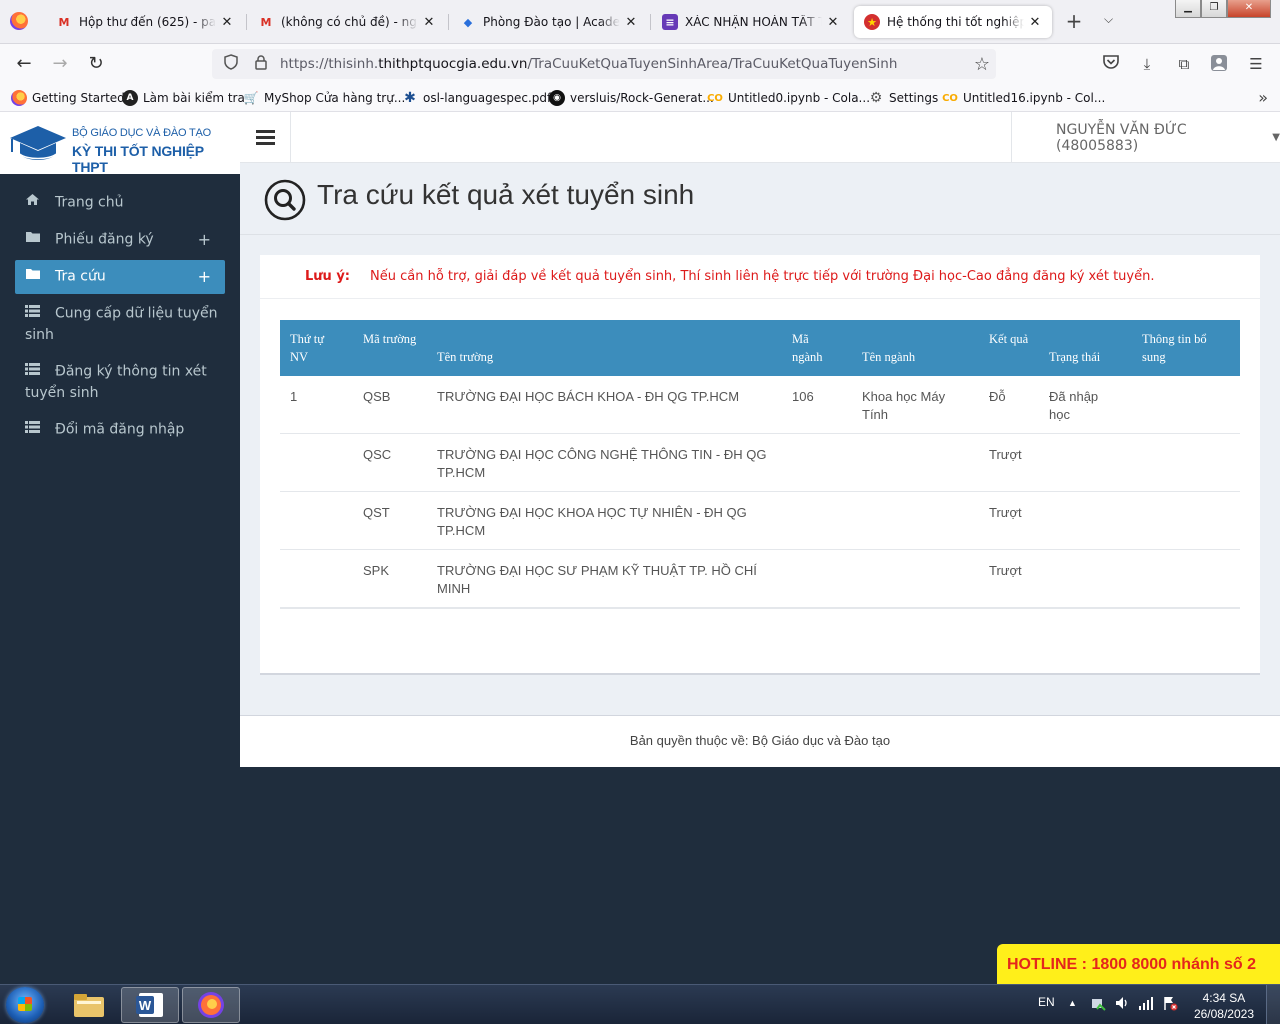 The image size is (1280, 1024). Describe the element at coordinates (1122, 1004) in the screenshot. I see `volume-icon` at that location.